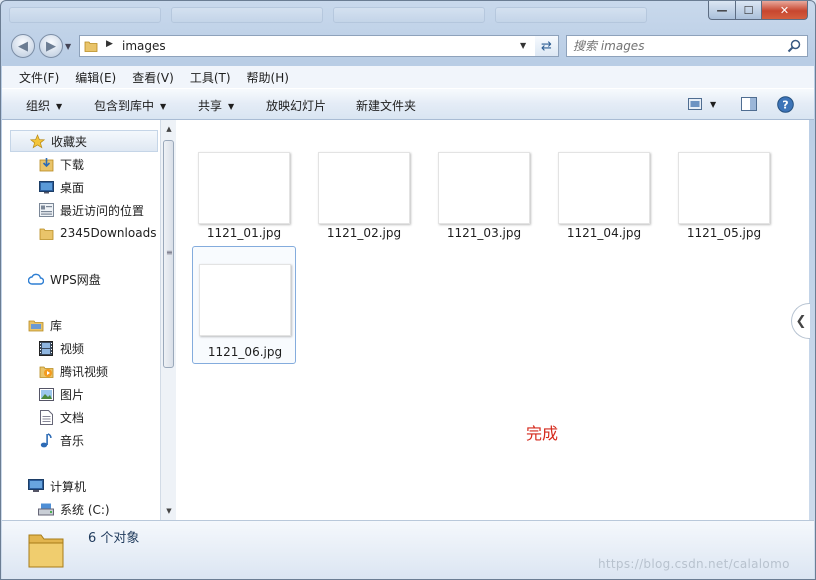 This screenshot has width=816, height=580. I want to click on search-icon, so click(794, 46).